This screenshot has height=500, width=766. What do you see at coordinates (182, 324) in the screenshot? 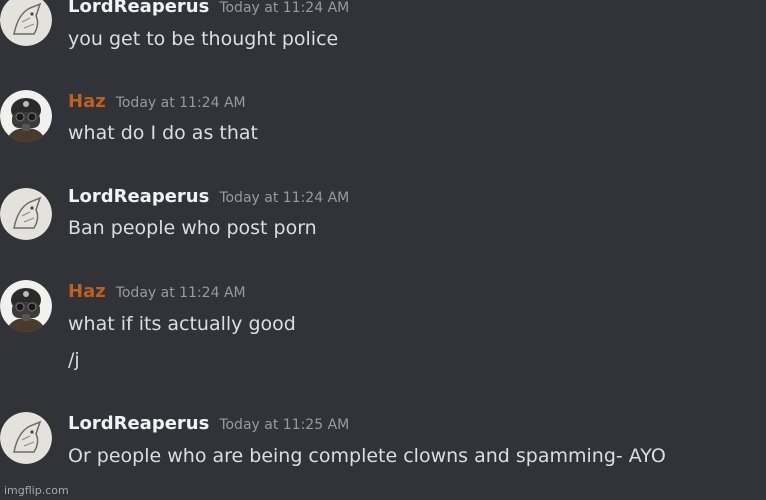
I see `message-text: what if its actually good` at bounding box center [182, 324].